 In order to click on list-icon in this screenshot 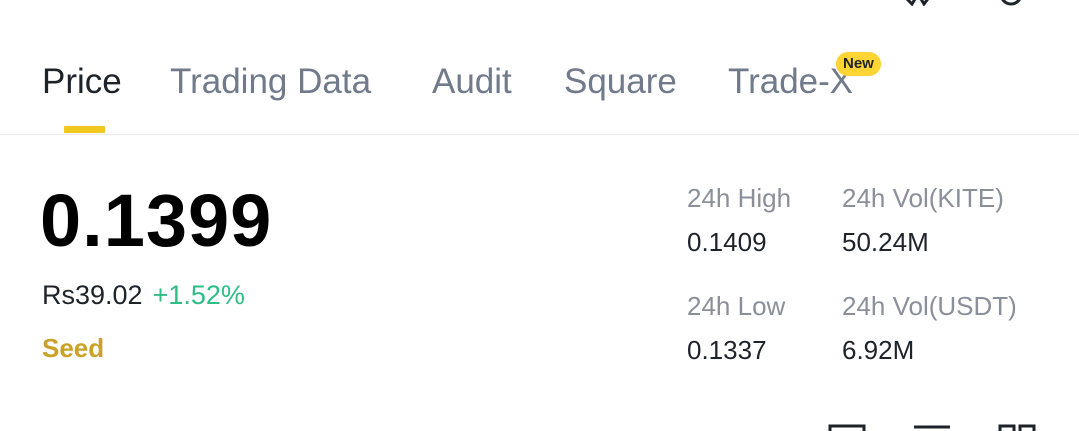, I will do `click(932, 427)`.